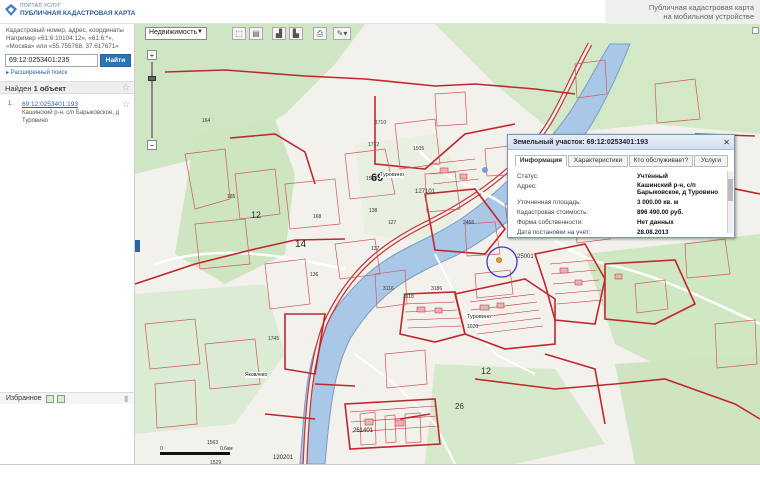  What do you see at coordinates (50, 104) in the screenshot?
I see `result-link: 69:12:0253401:193` at bounding box center [50, 104].